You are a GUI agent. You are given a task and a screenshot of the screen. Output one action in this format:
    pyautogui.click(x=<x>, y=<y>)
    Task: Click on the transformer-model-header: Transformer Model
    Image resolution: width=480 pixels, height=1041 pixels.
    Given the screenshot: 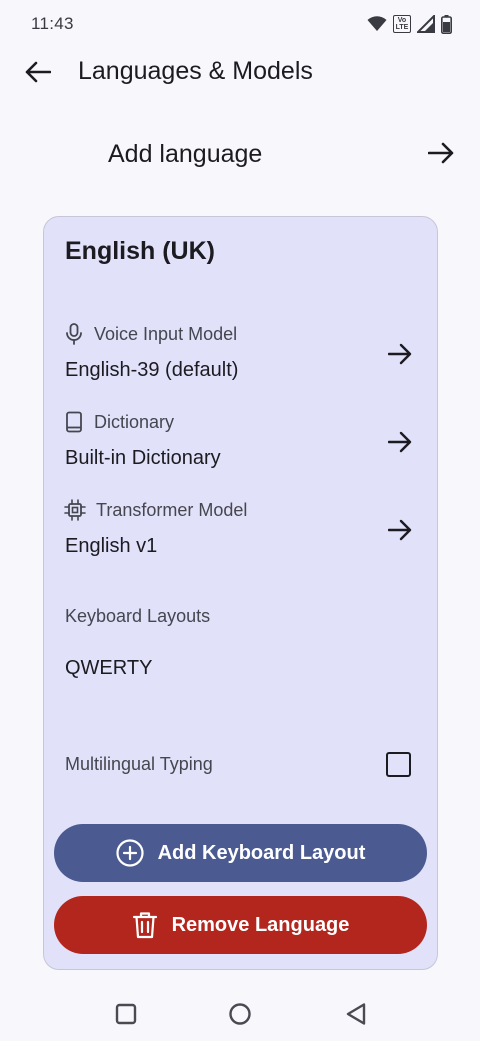 What is the action you would take?
    pyautogui.click(x=155, y=510)
    